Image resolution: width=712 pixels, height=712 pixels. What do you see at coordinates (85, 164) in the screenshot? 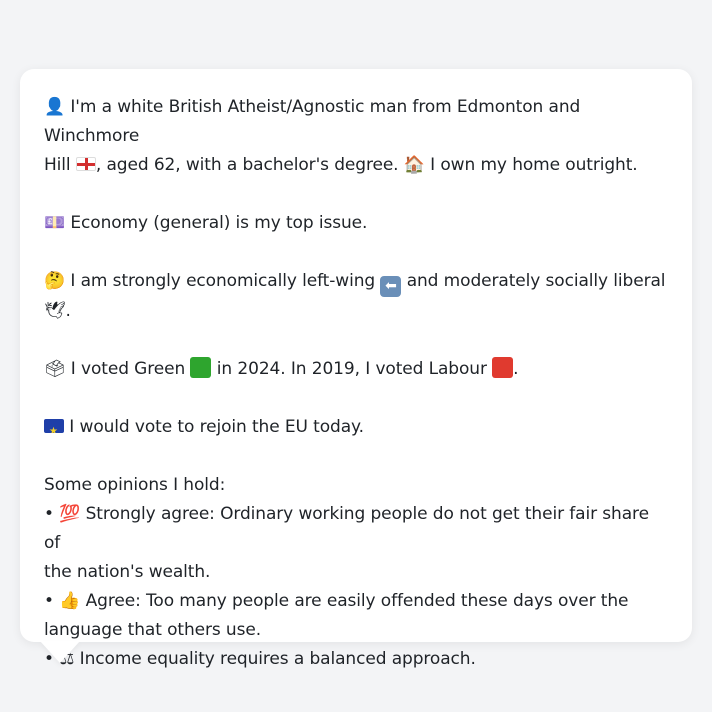
I see `england-flag-icon` at bounding box center [85, 164].